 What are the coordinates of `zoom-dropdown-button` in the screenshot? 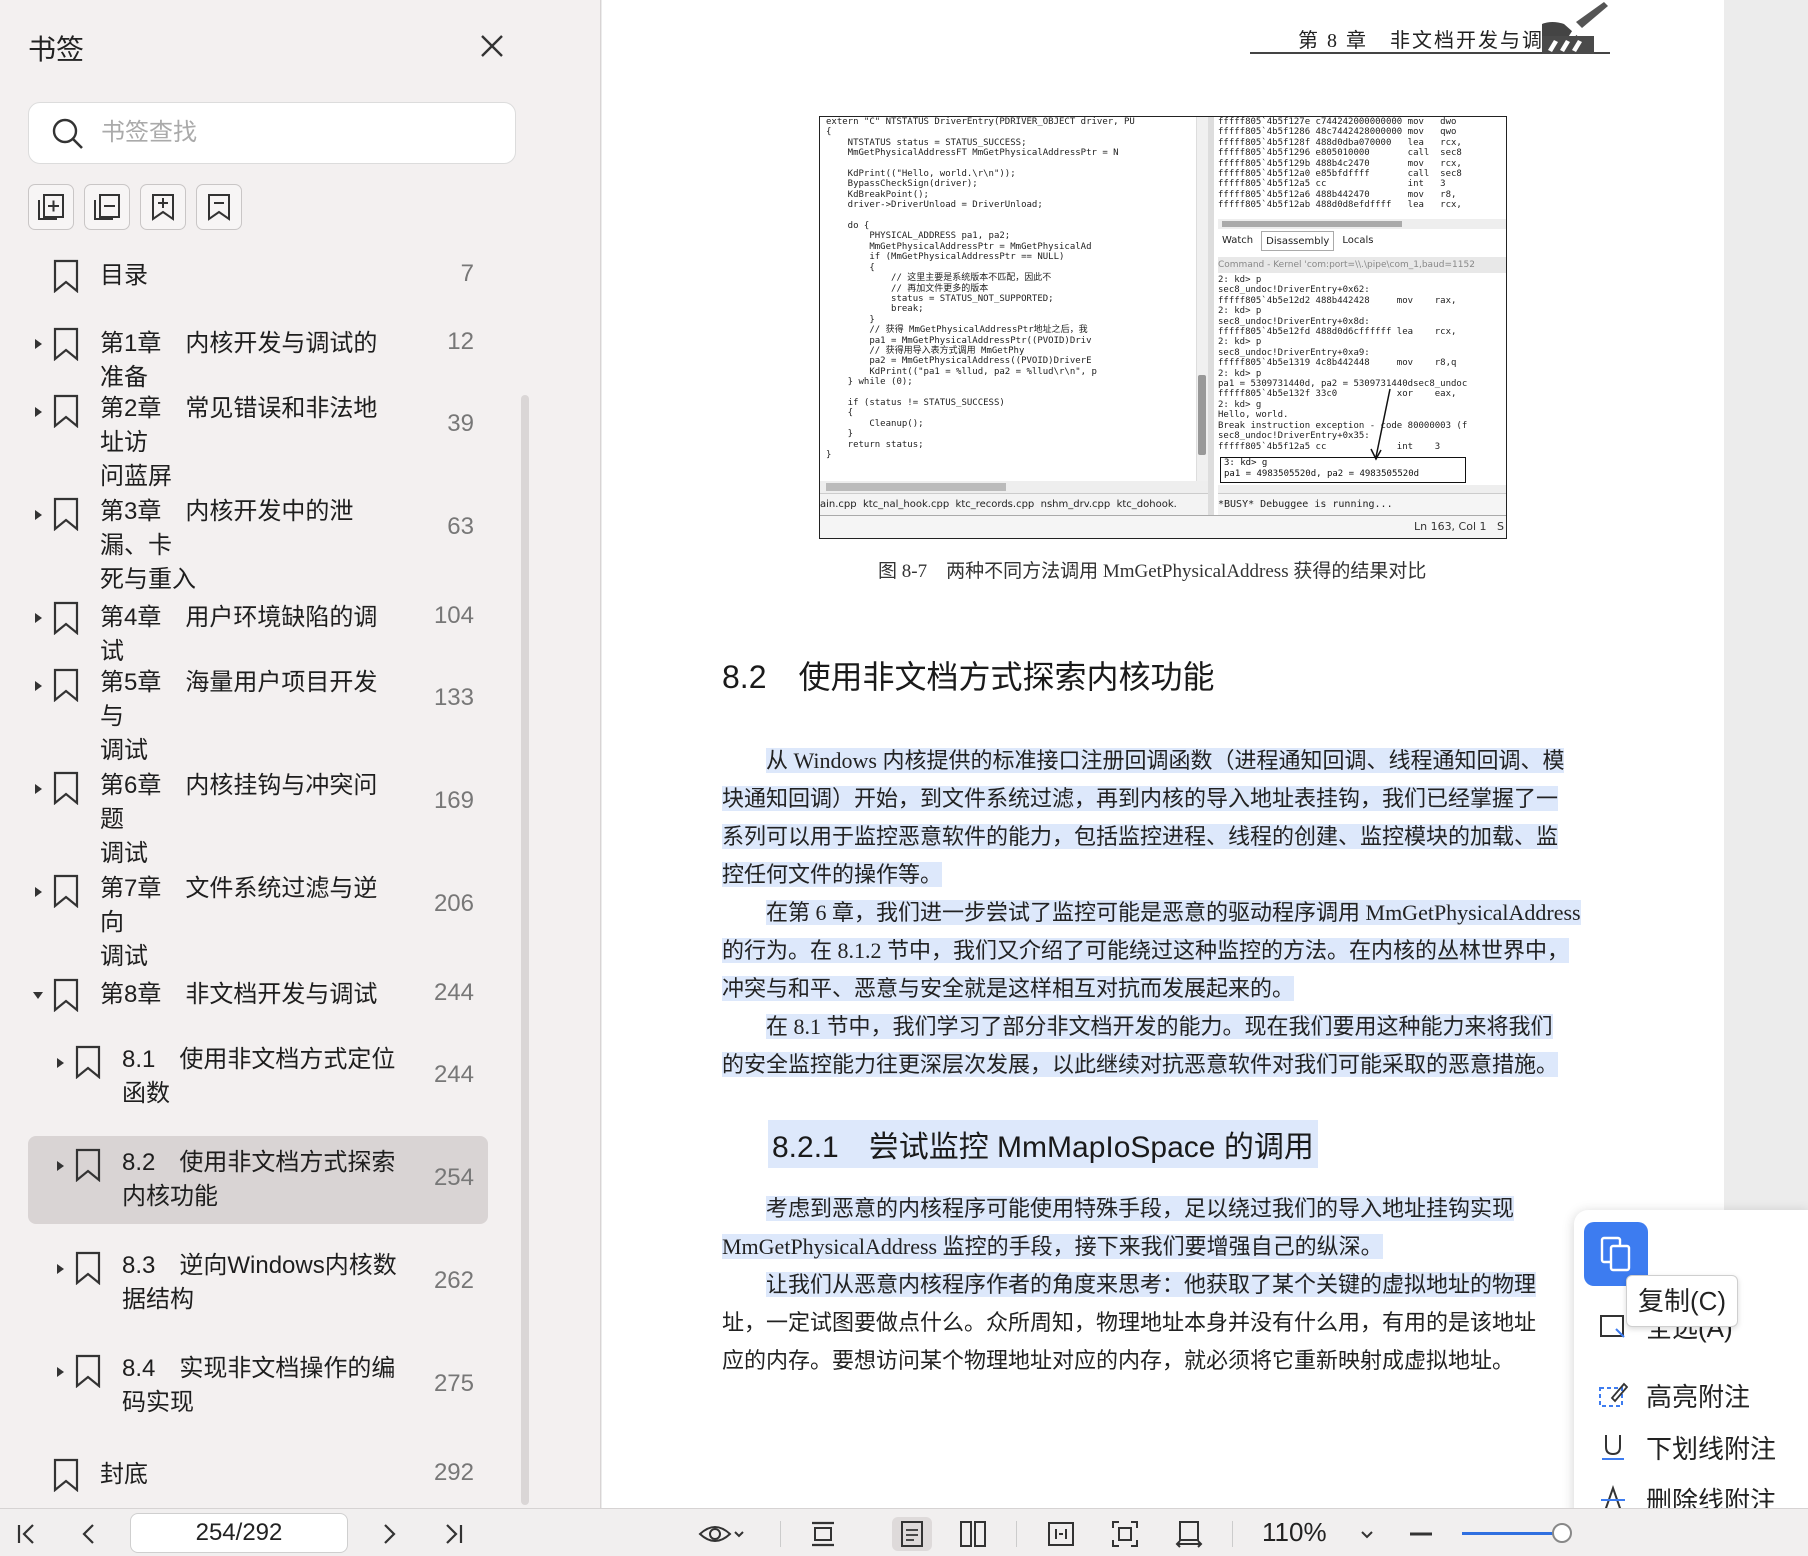 It's located at (1367, 1534).